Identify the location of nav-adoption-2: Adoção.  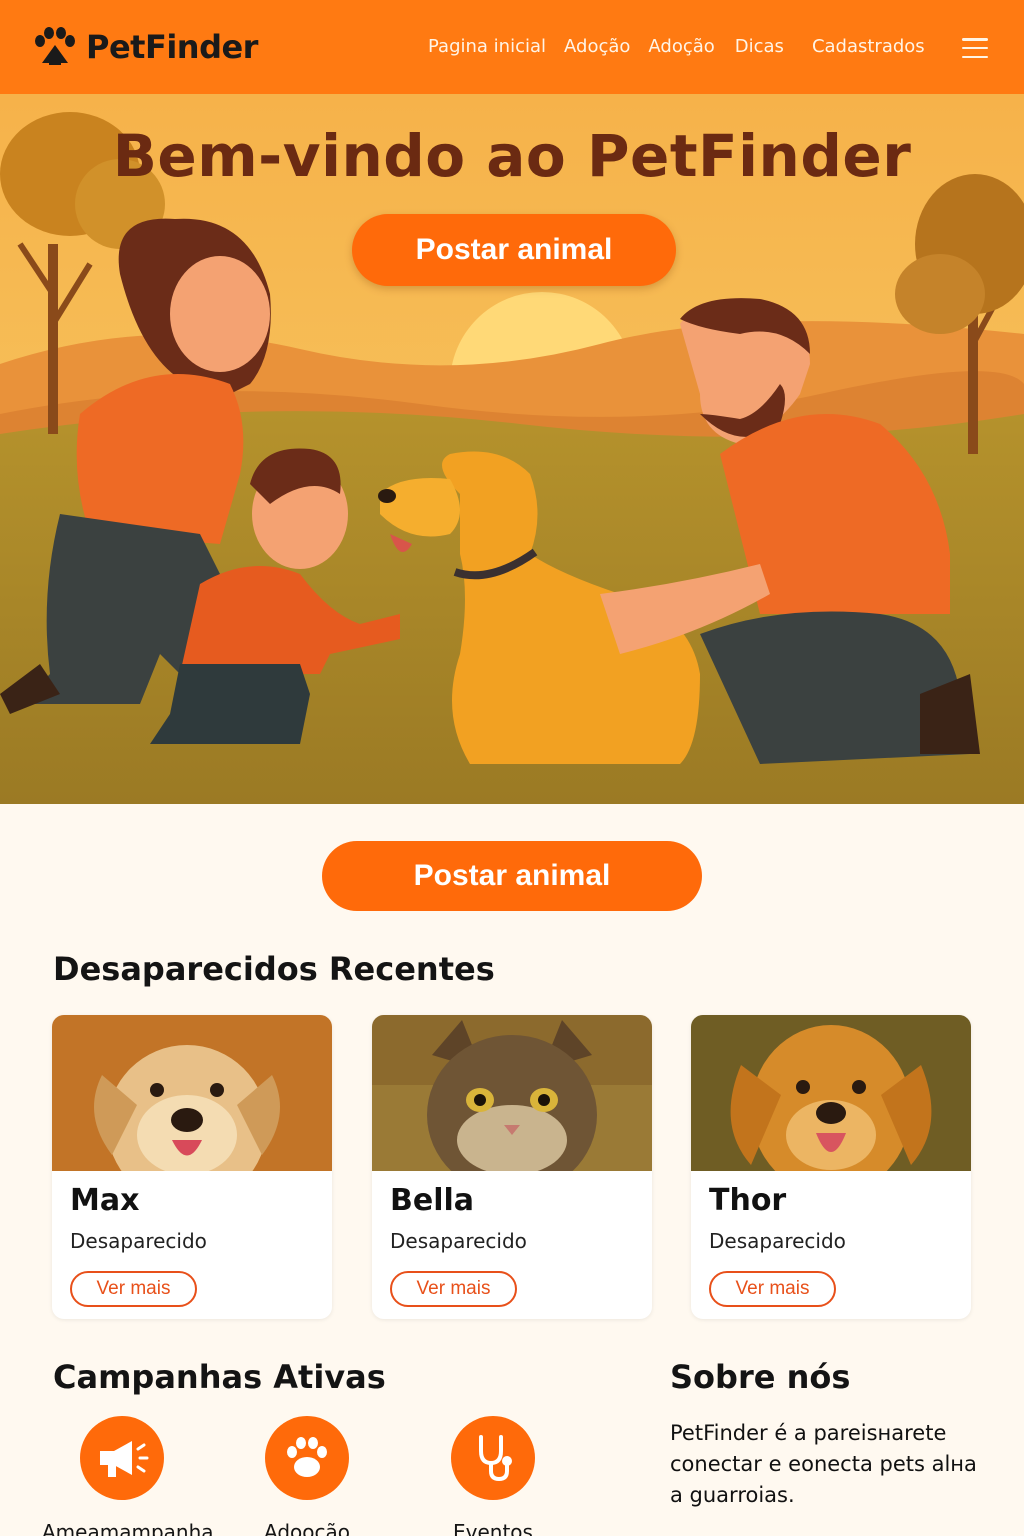
(681, 46).